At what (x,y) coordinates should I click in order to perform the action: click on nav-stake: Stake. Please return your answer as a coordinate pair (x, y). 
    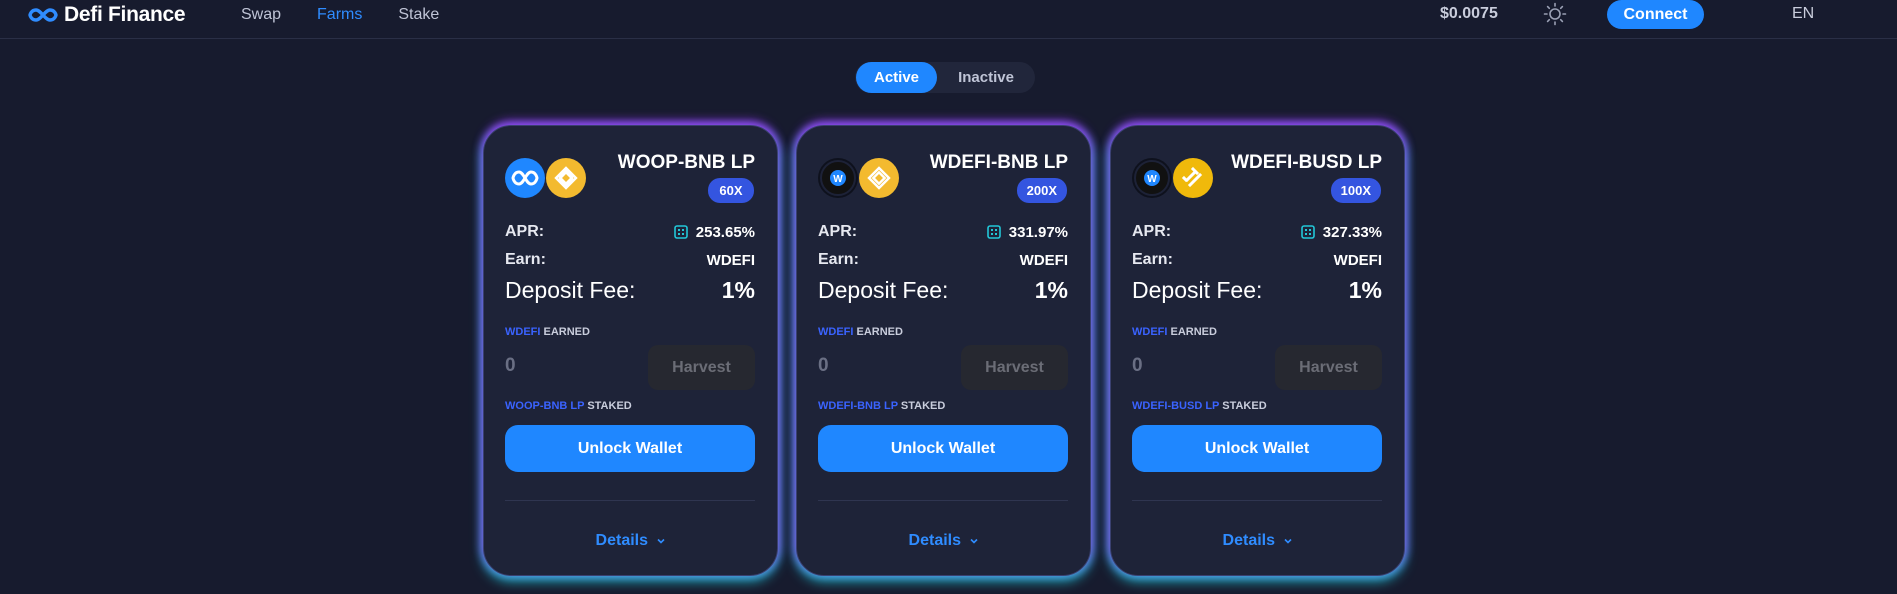
    Looking at the image, I should click on (418, 15).